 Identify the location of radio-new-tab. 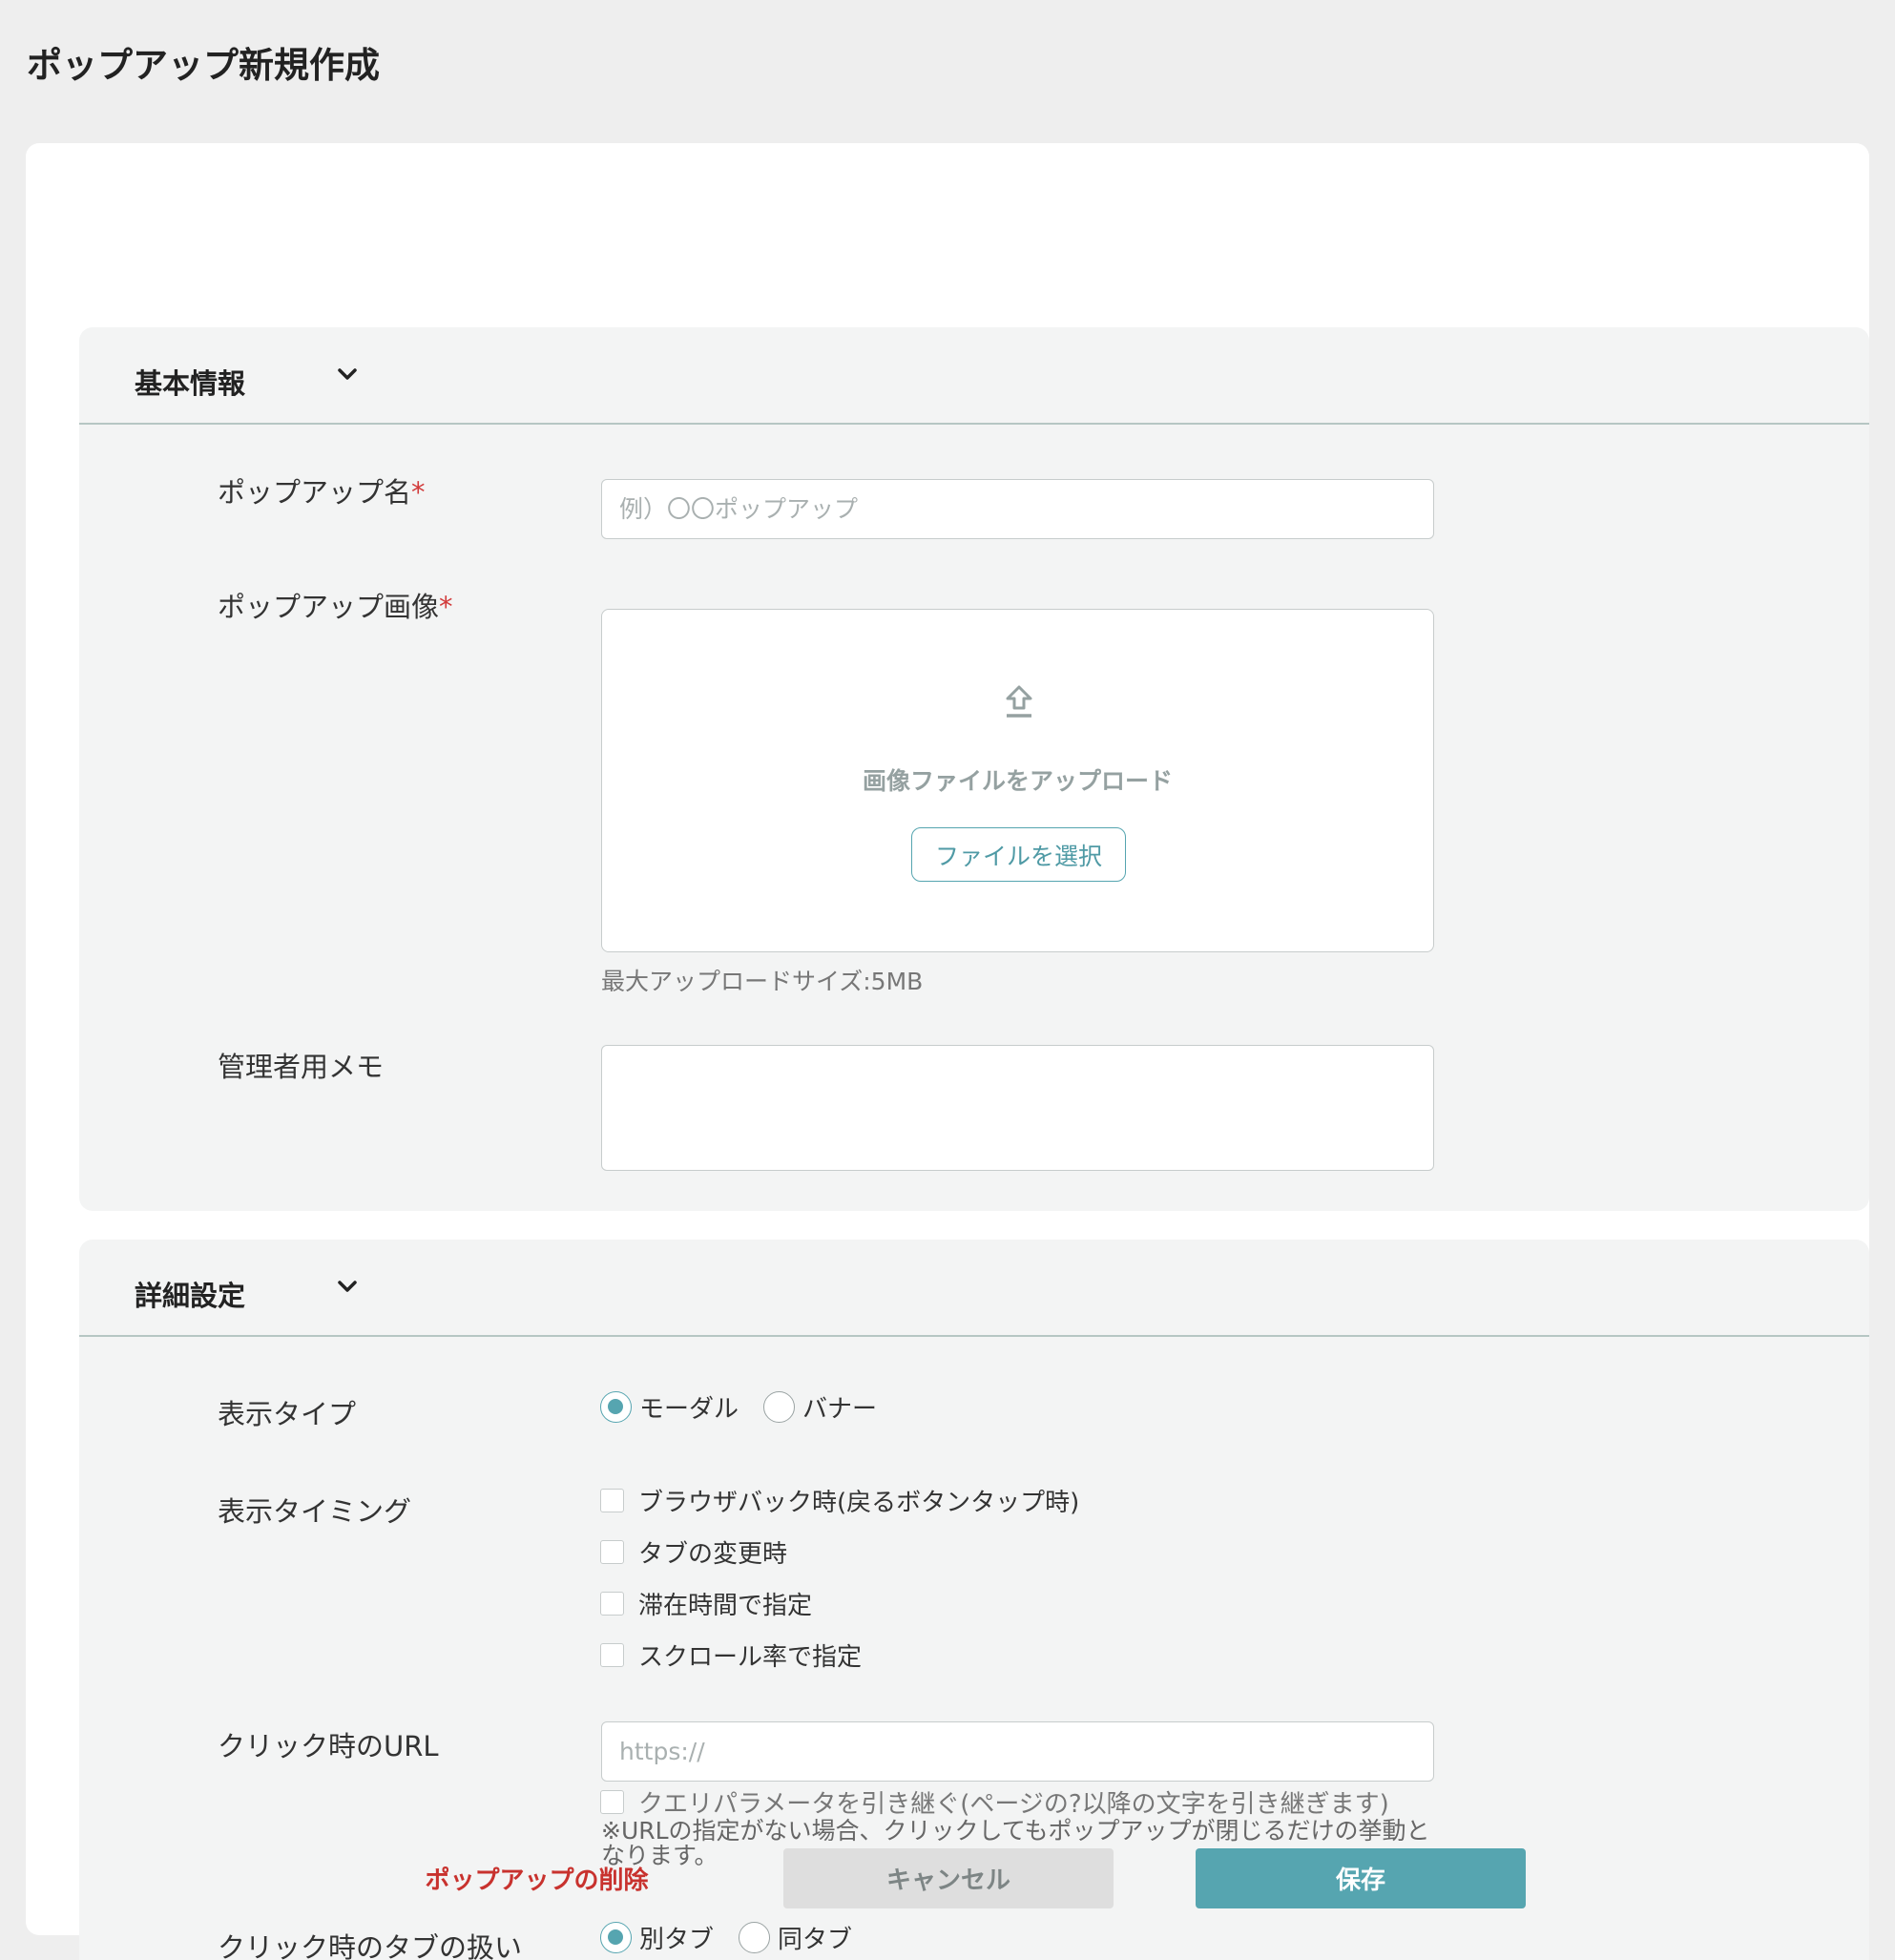
(616, 1937).